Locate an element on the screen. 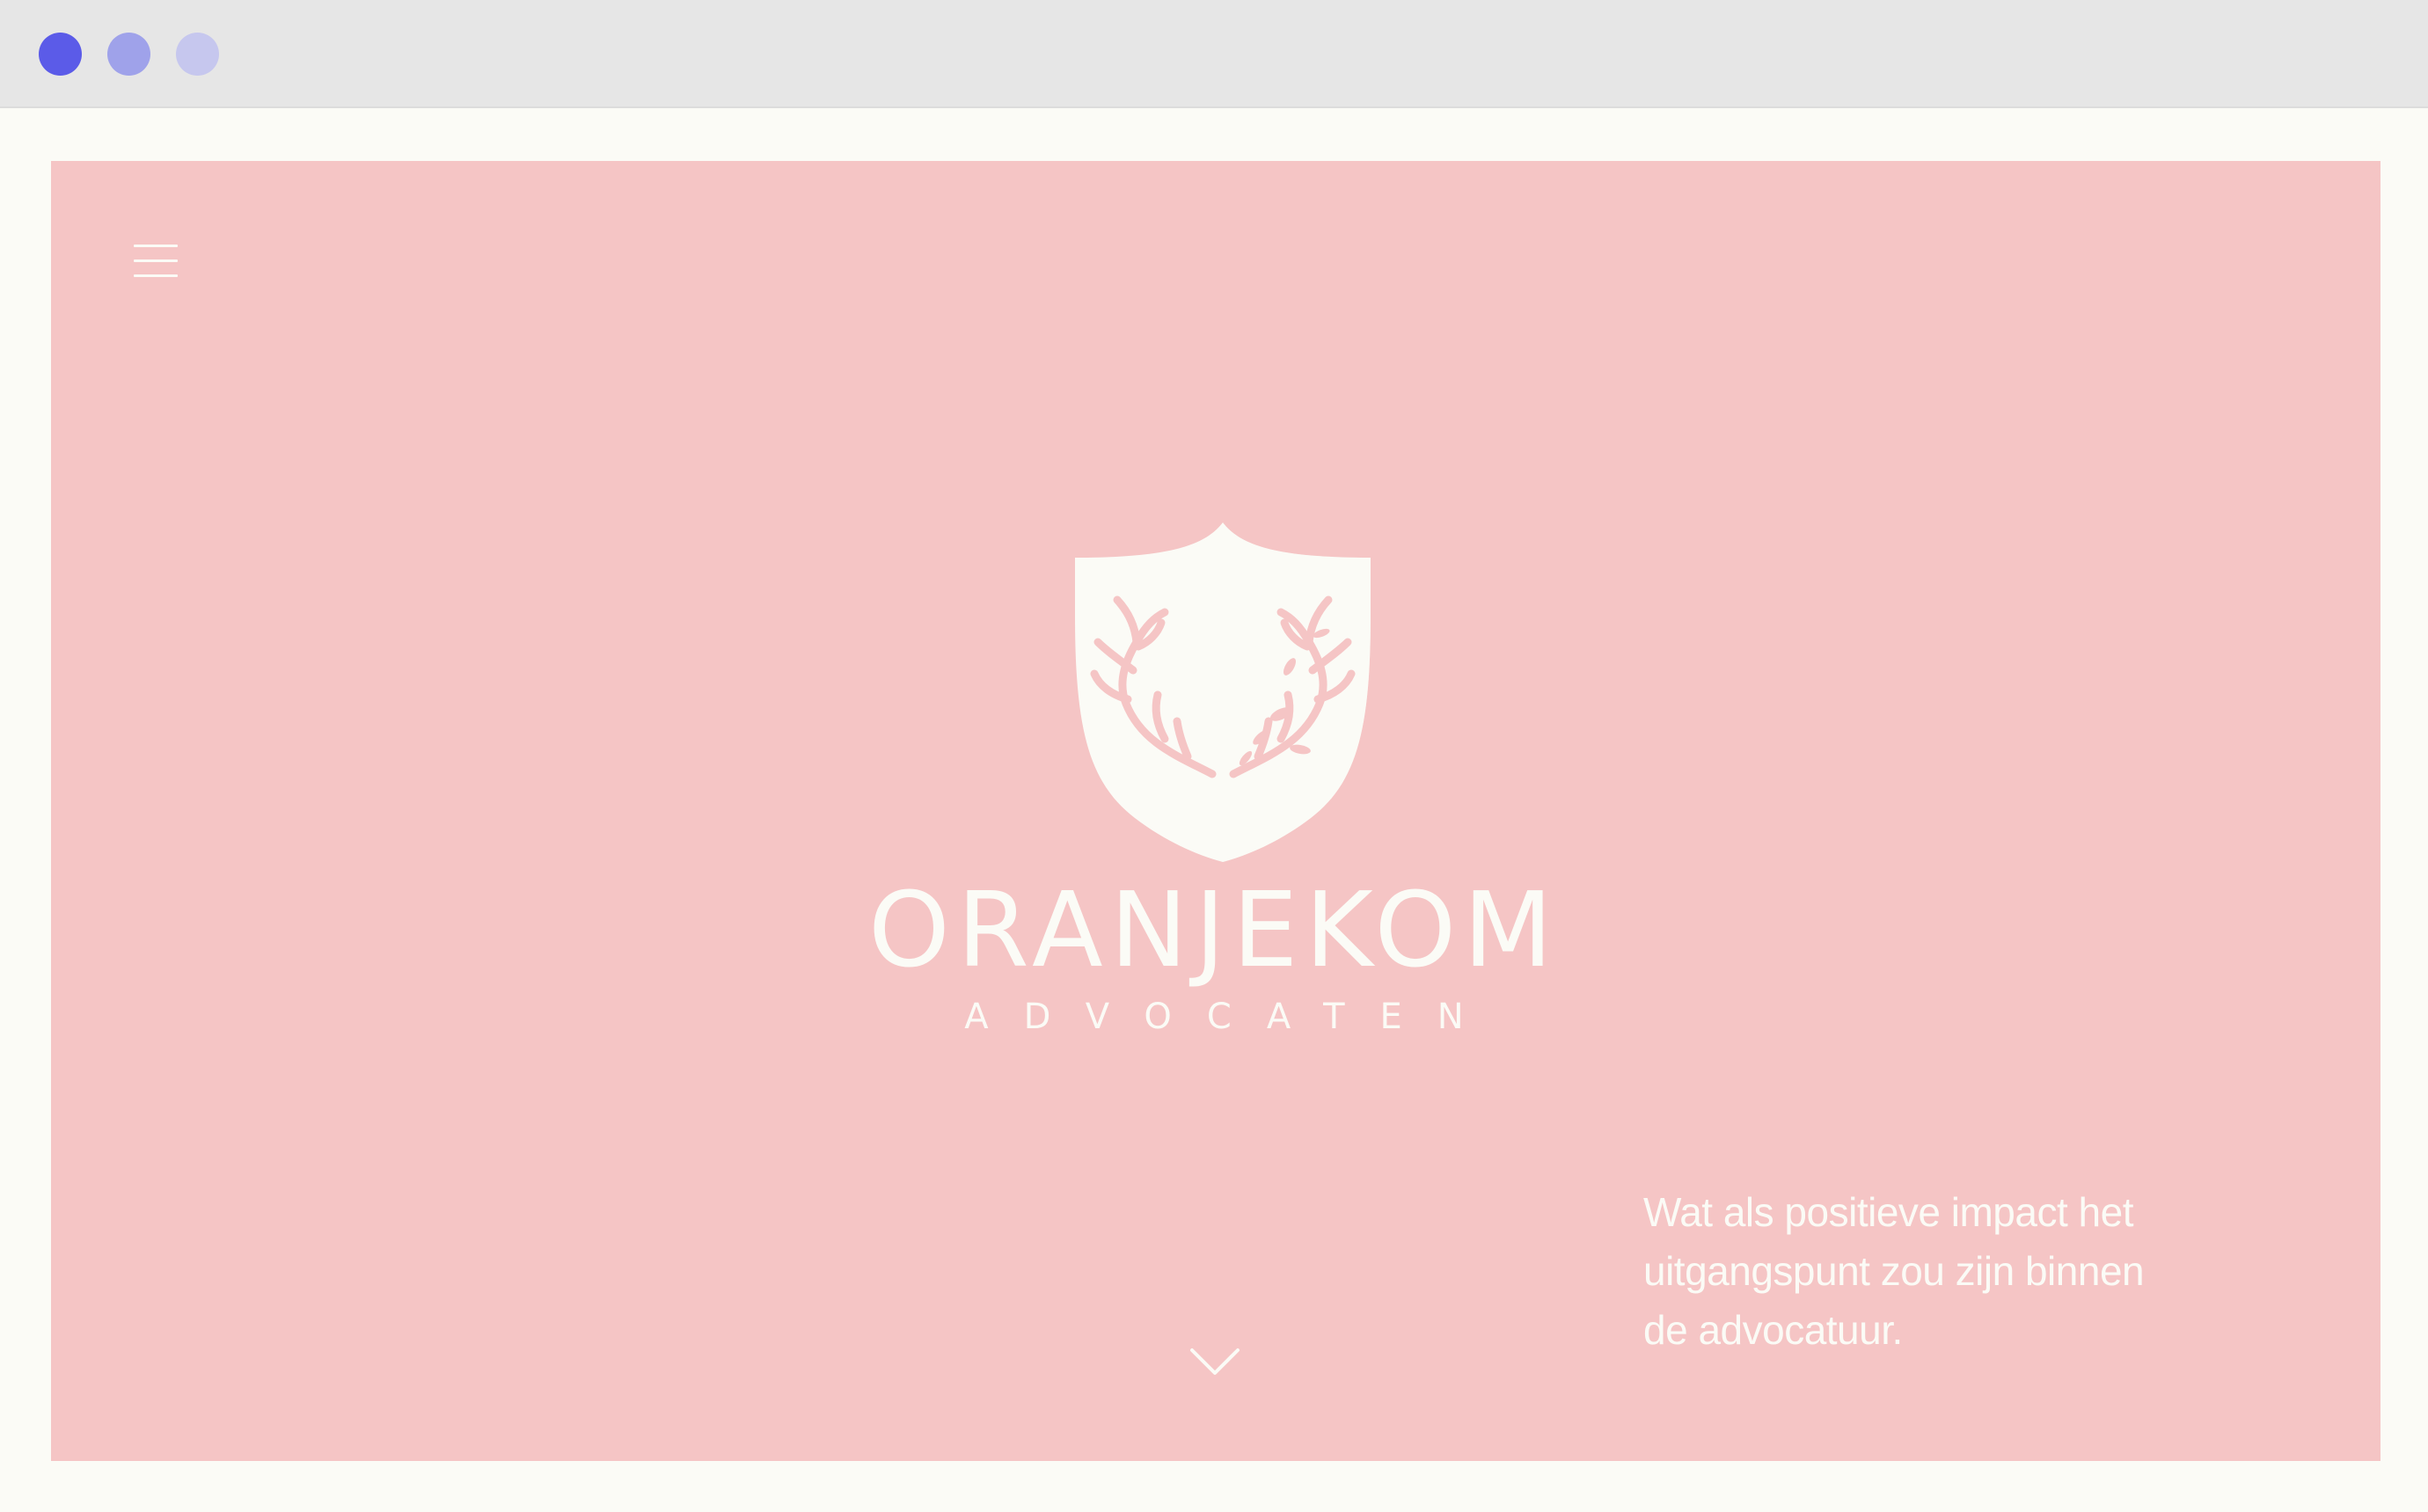 Image resolution: width=2428 pixels, height=1512 pixels. tagline-line: uitgangspunt zou zijn binnen is located at coordinates (1894, 1271).